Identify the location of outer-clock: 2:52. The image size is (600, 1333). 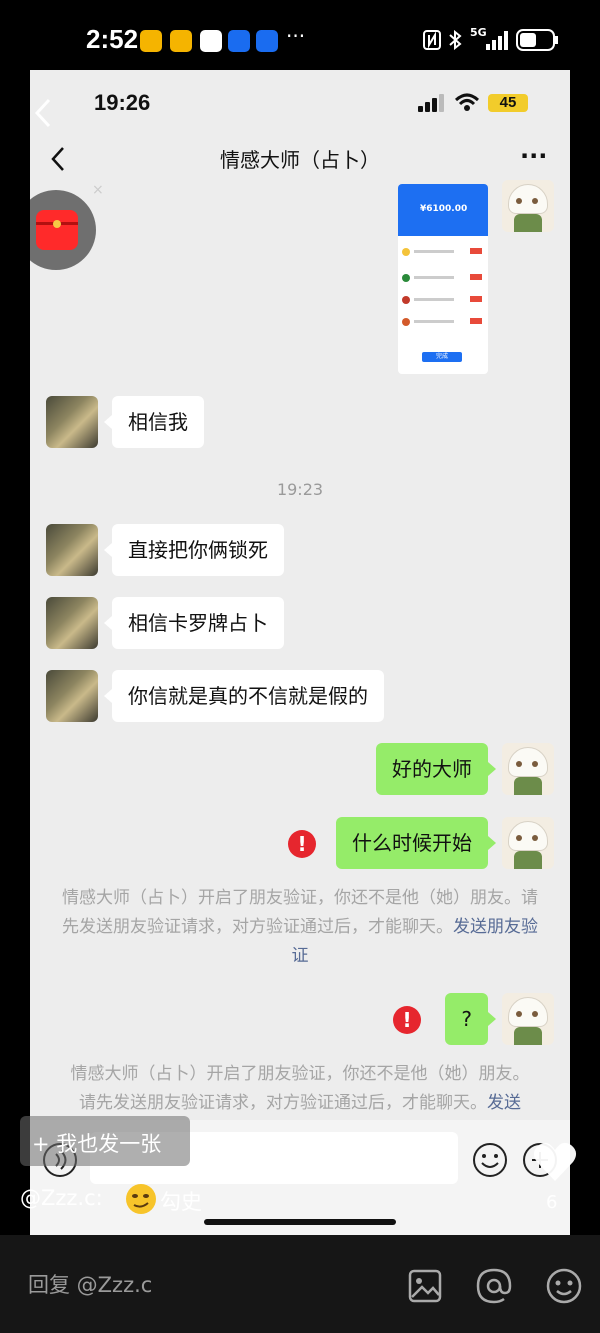
(112, 39).